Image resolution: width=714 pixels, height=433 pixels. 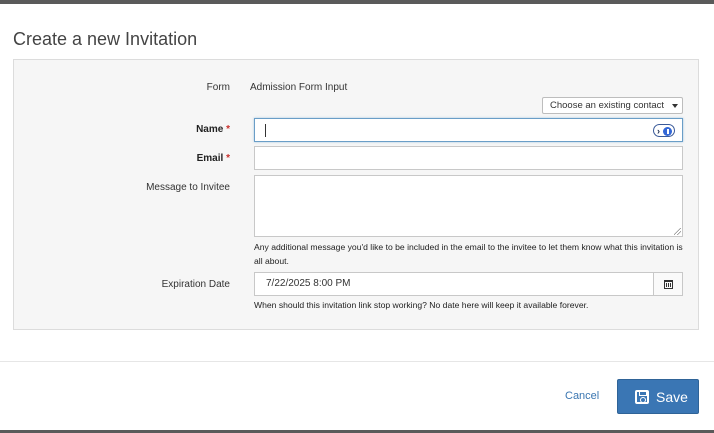 I want to click on email-label: Email *, so click(x=213, y=158).